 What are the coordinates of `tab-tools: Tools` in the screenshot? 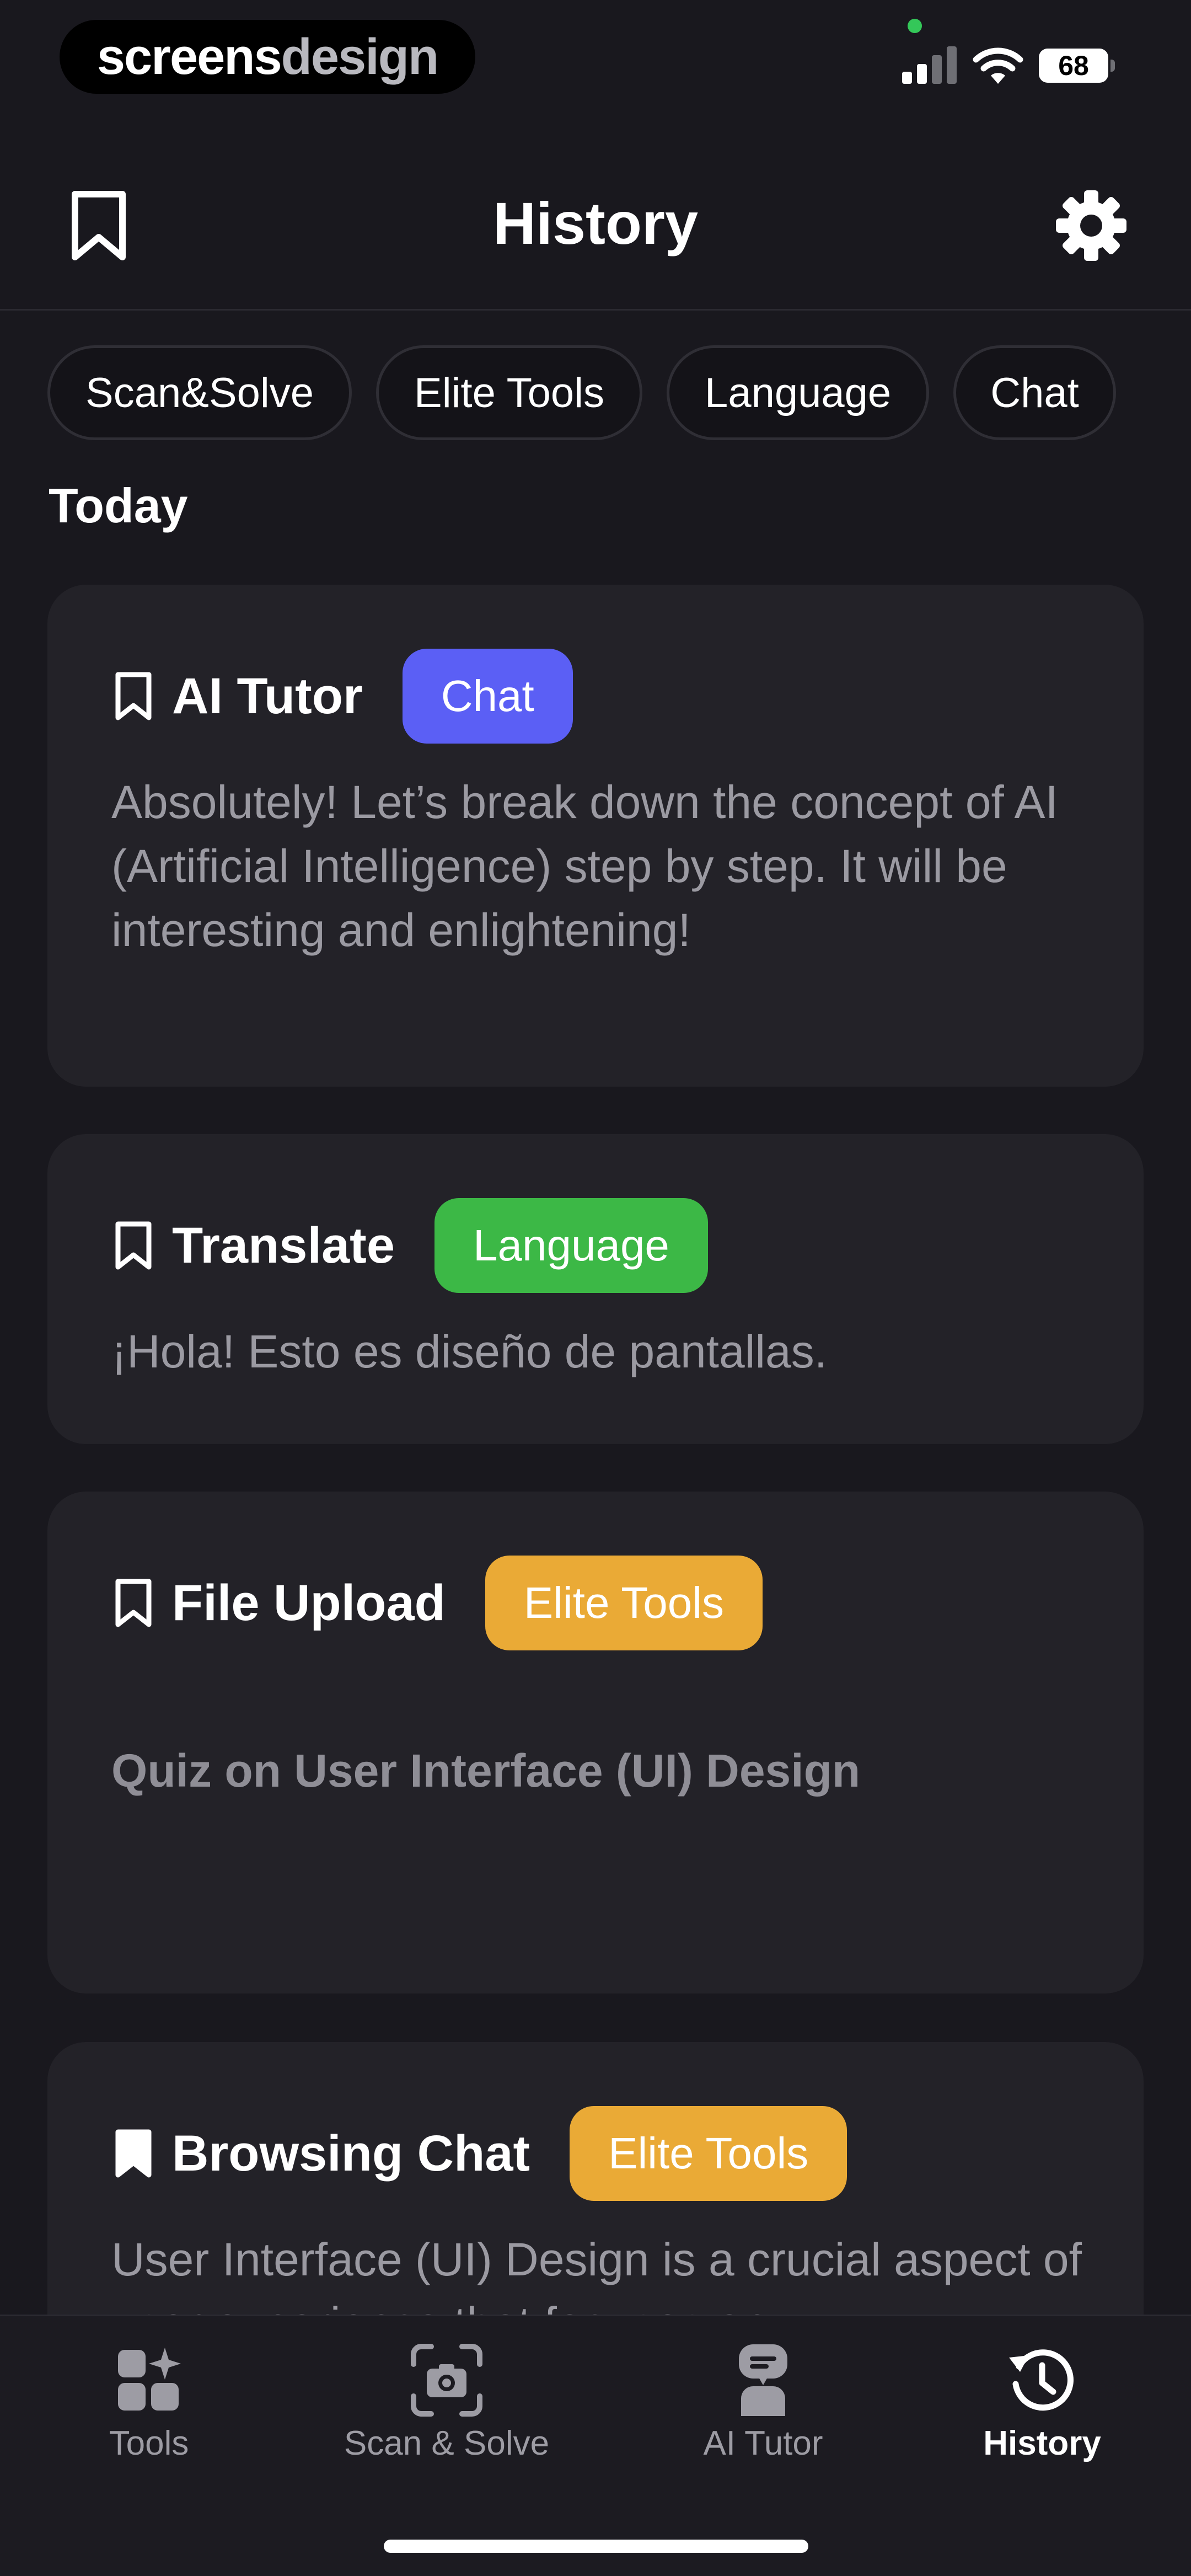 It's located at (149, 2401).